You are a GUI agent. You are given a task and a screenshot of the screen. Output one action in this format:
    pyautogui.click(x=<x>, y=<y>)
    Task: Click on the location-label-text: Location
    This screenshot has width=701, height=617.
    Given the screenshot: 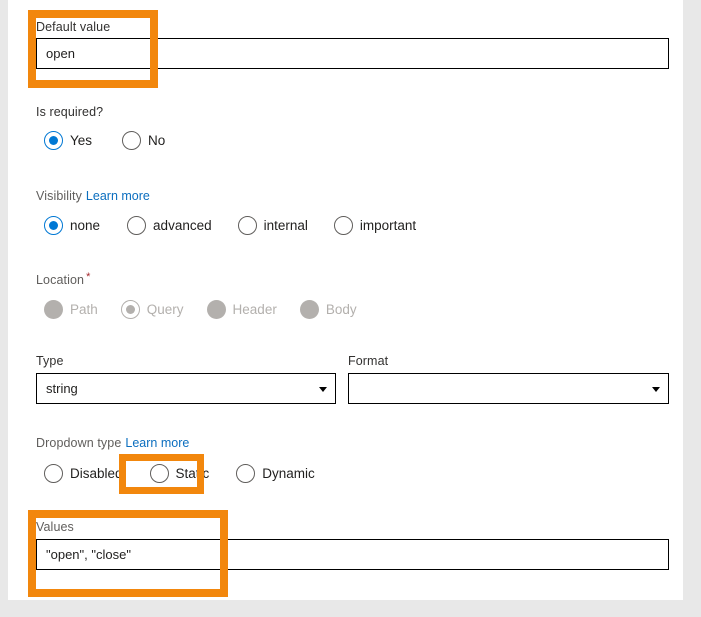 What is the action you would take?
    pyautogui.click(x=60, y=280)
    